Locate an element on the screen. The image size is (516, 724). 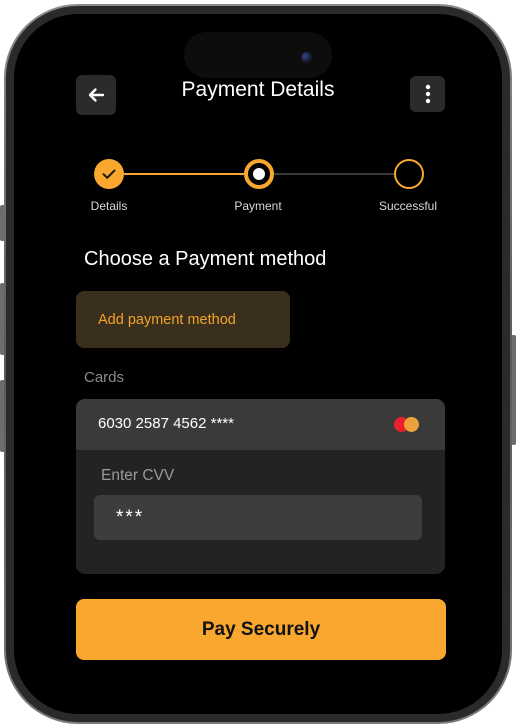
pay-securely-button: Pay Securely is located at coordinates (261, 629).